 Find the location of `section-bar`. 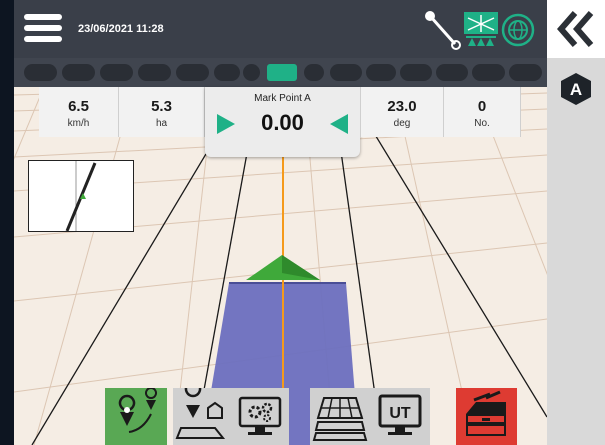

section-bar is located at coordinates (280, 72).